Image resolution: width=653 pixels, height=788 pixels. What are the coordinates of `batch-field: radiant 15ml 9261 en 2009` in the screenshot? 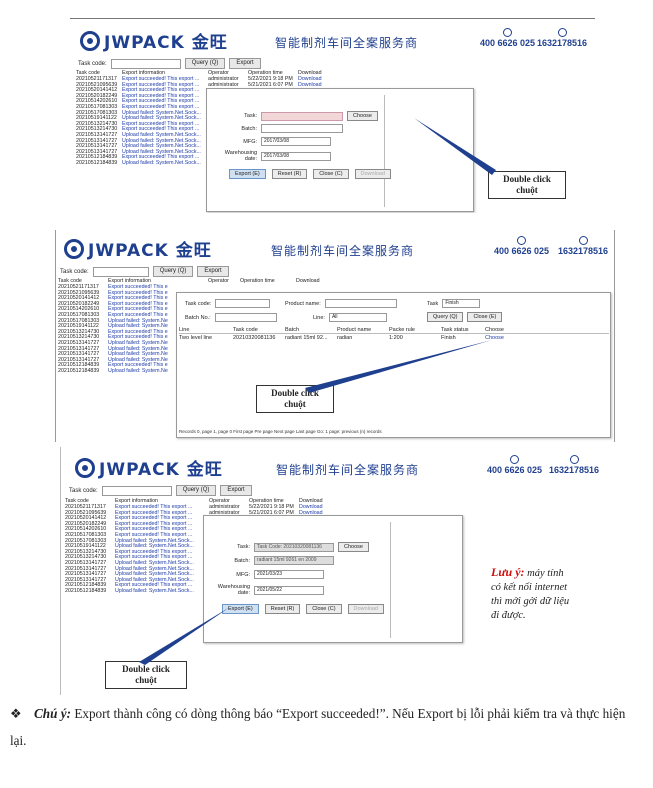 It's located at (294, 560).